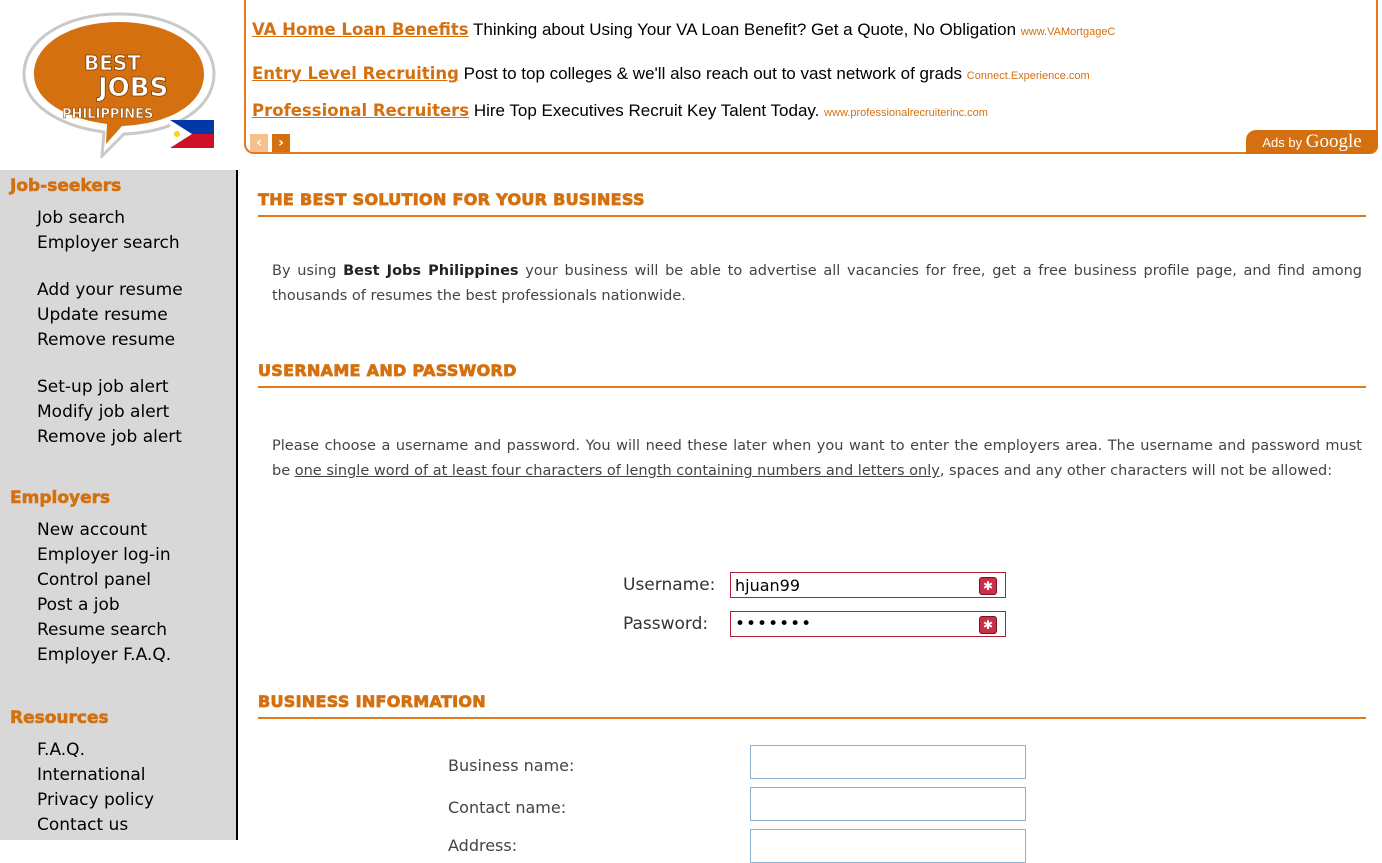 This screenshot has height=863, width=1382. Describe the element at coordinates (81, 218) in the screenshot. I see `sidebar-link-job-search: Job search` at that location.